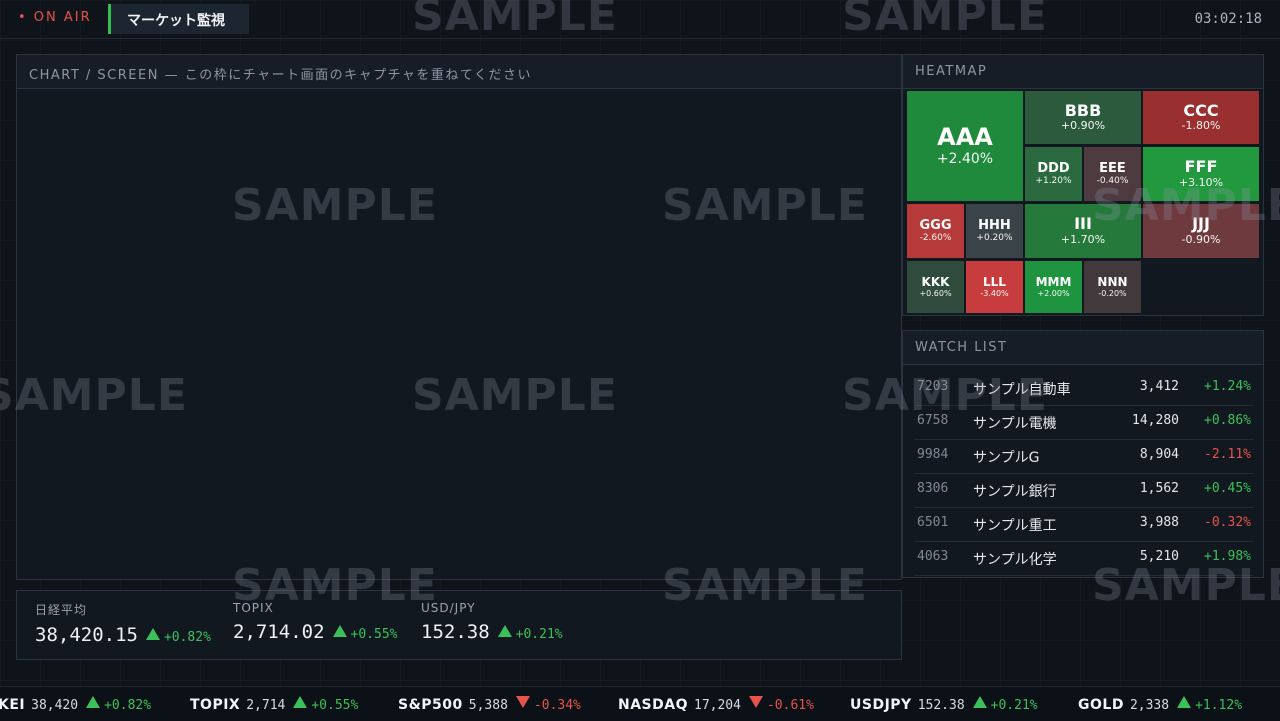 This screenshot has width=1280, height=721. Describe the element at coordinates (13, 705) in the screenshot. I see `ticker-symbol: KEI` at that location.